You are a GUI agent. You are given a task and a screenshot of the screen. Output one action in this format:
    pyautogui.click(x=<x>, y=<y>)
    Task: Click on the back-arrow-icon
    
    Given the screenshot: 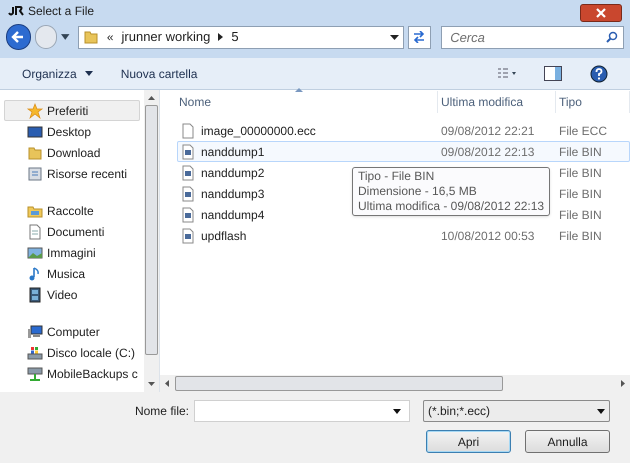 What is the action you would take?
    pyautogui.click(x=18, y=37)
    